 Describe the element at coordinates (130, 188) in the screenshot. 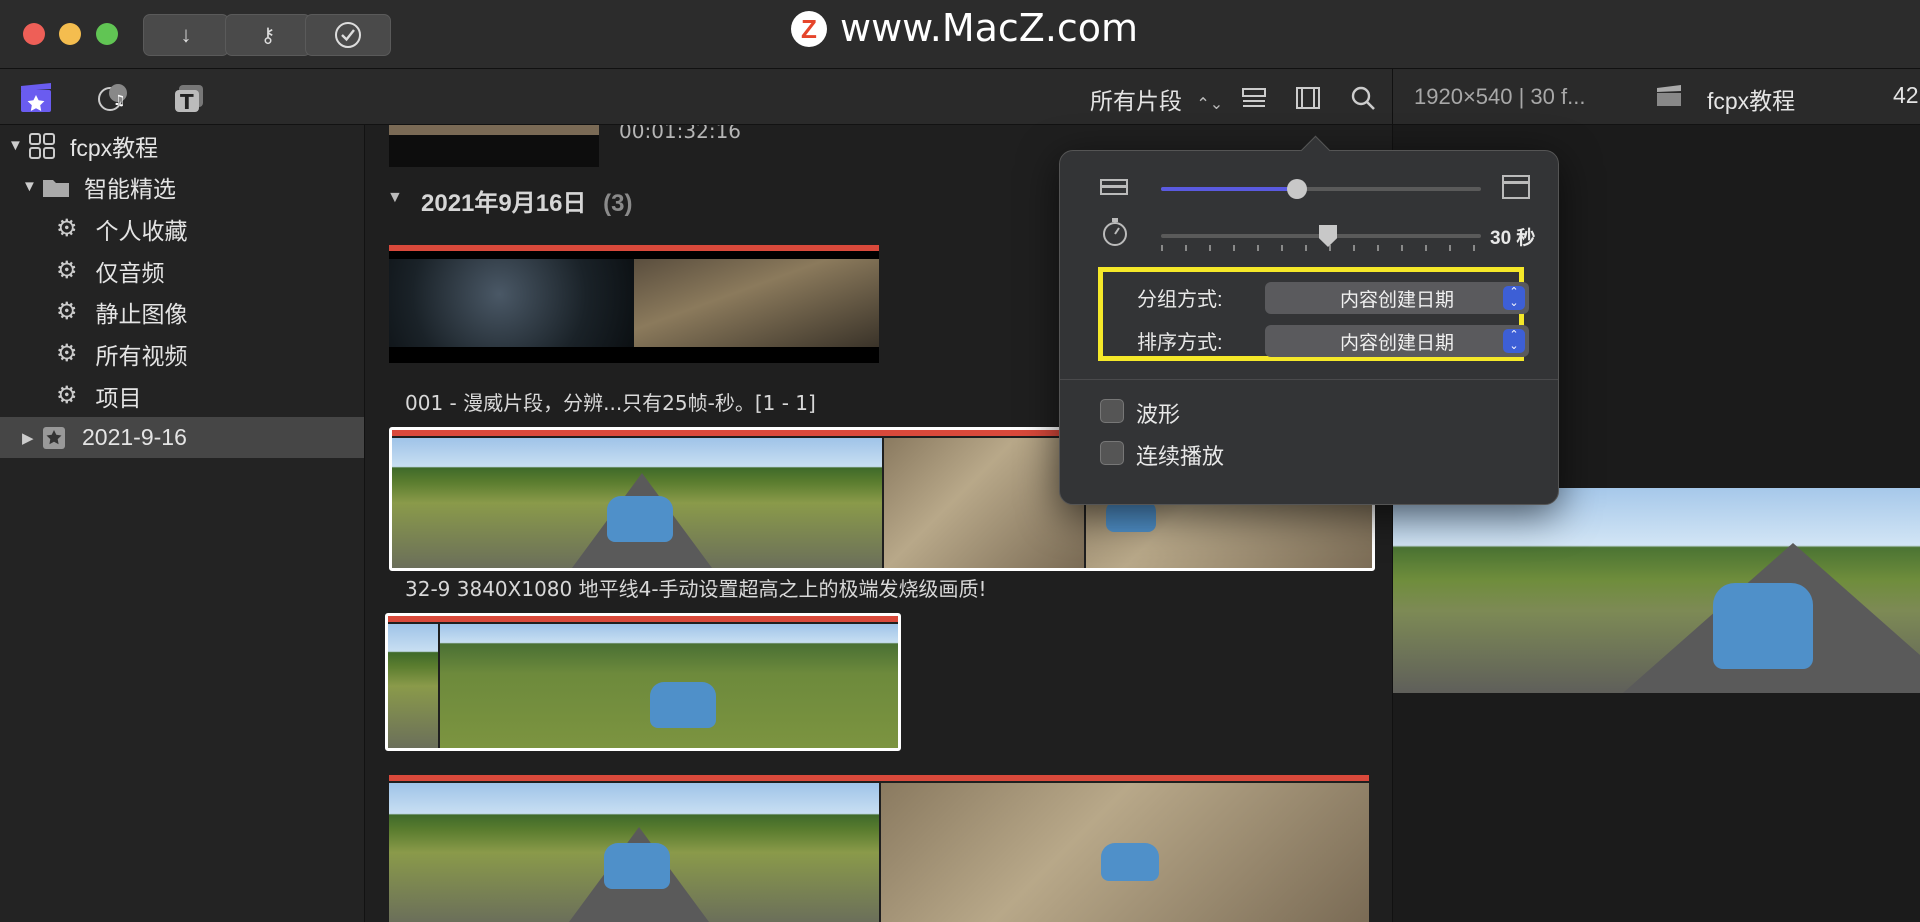

I see `smart-folder-name: 智能精选` at that location.